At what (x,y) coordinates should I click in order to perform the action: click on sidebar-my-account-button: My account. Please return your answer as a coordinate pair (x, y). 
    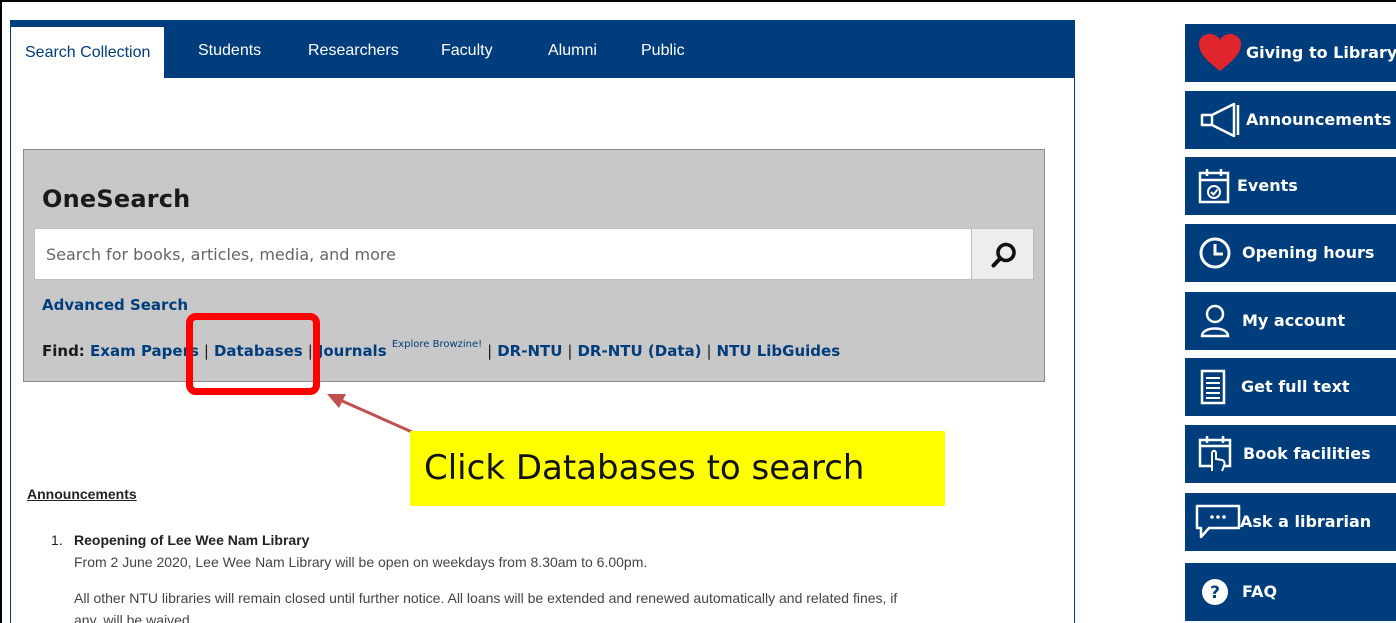
    Looking at the image, I should click on (1290, 321).